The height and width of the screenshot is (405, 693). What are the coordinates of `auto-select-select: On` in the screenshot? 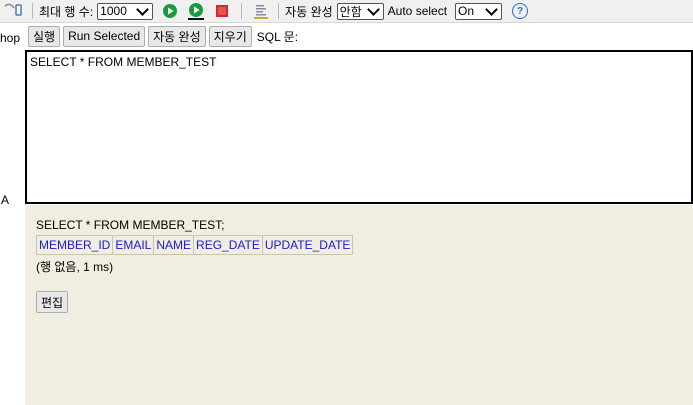 It's located at (479, 11).